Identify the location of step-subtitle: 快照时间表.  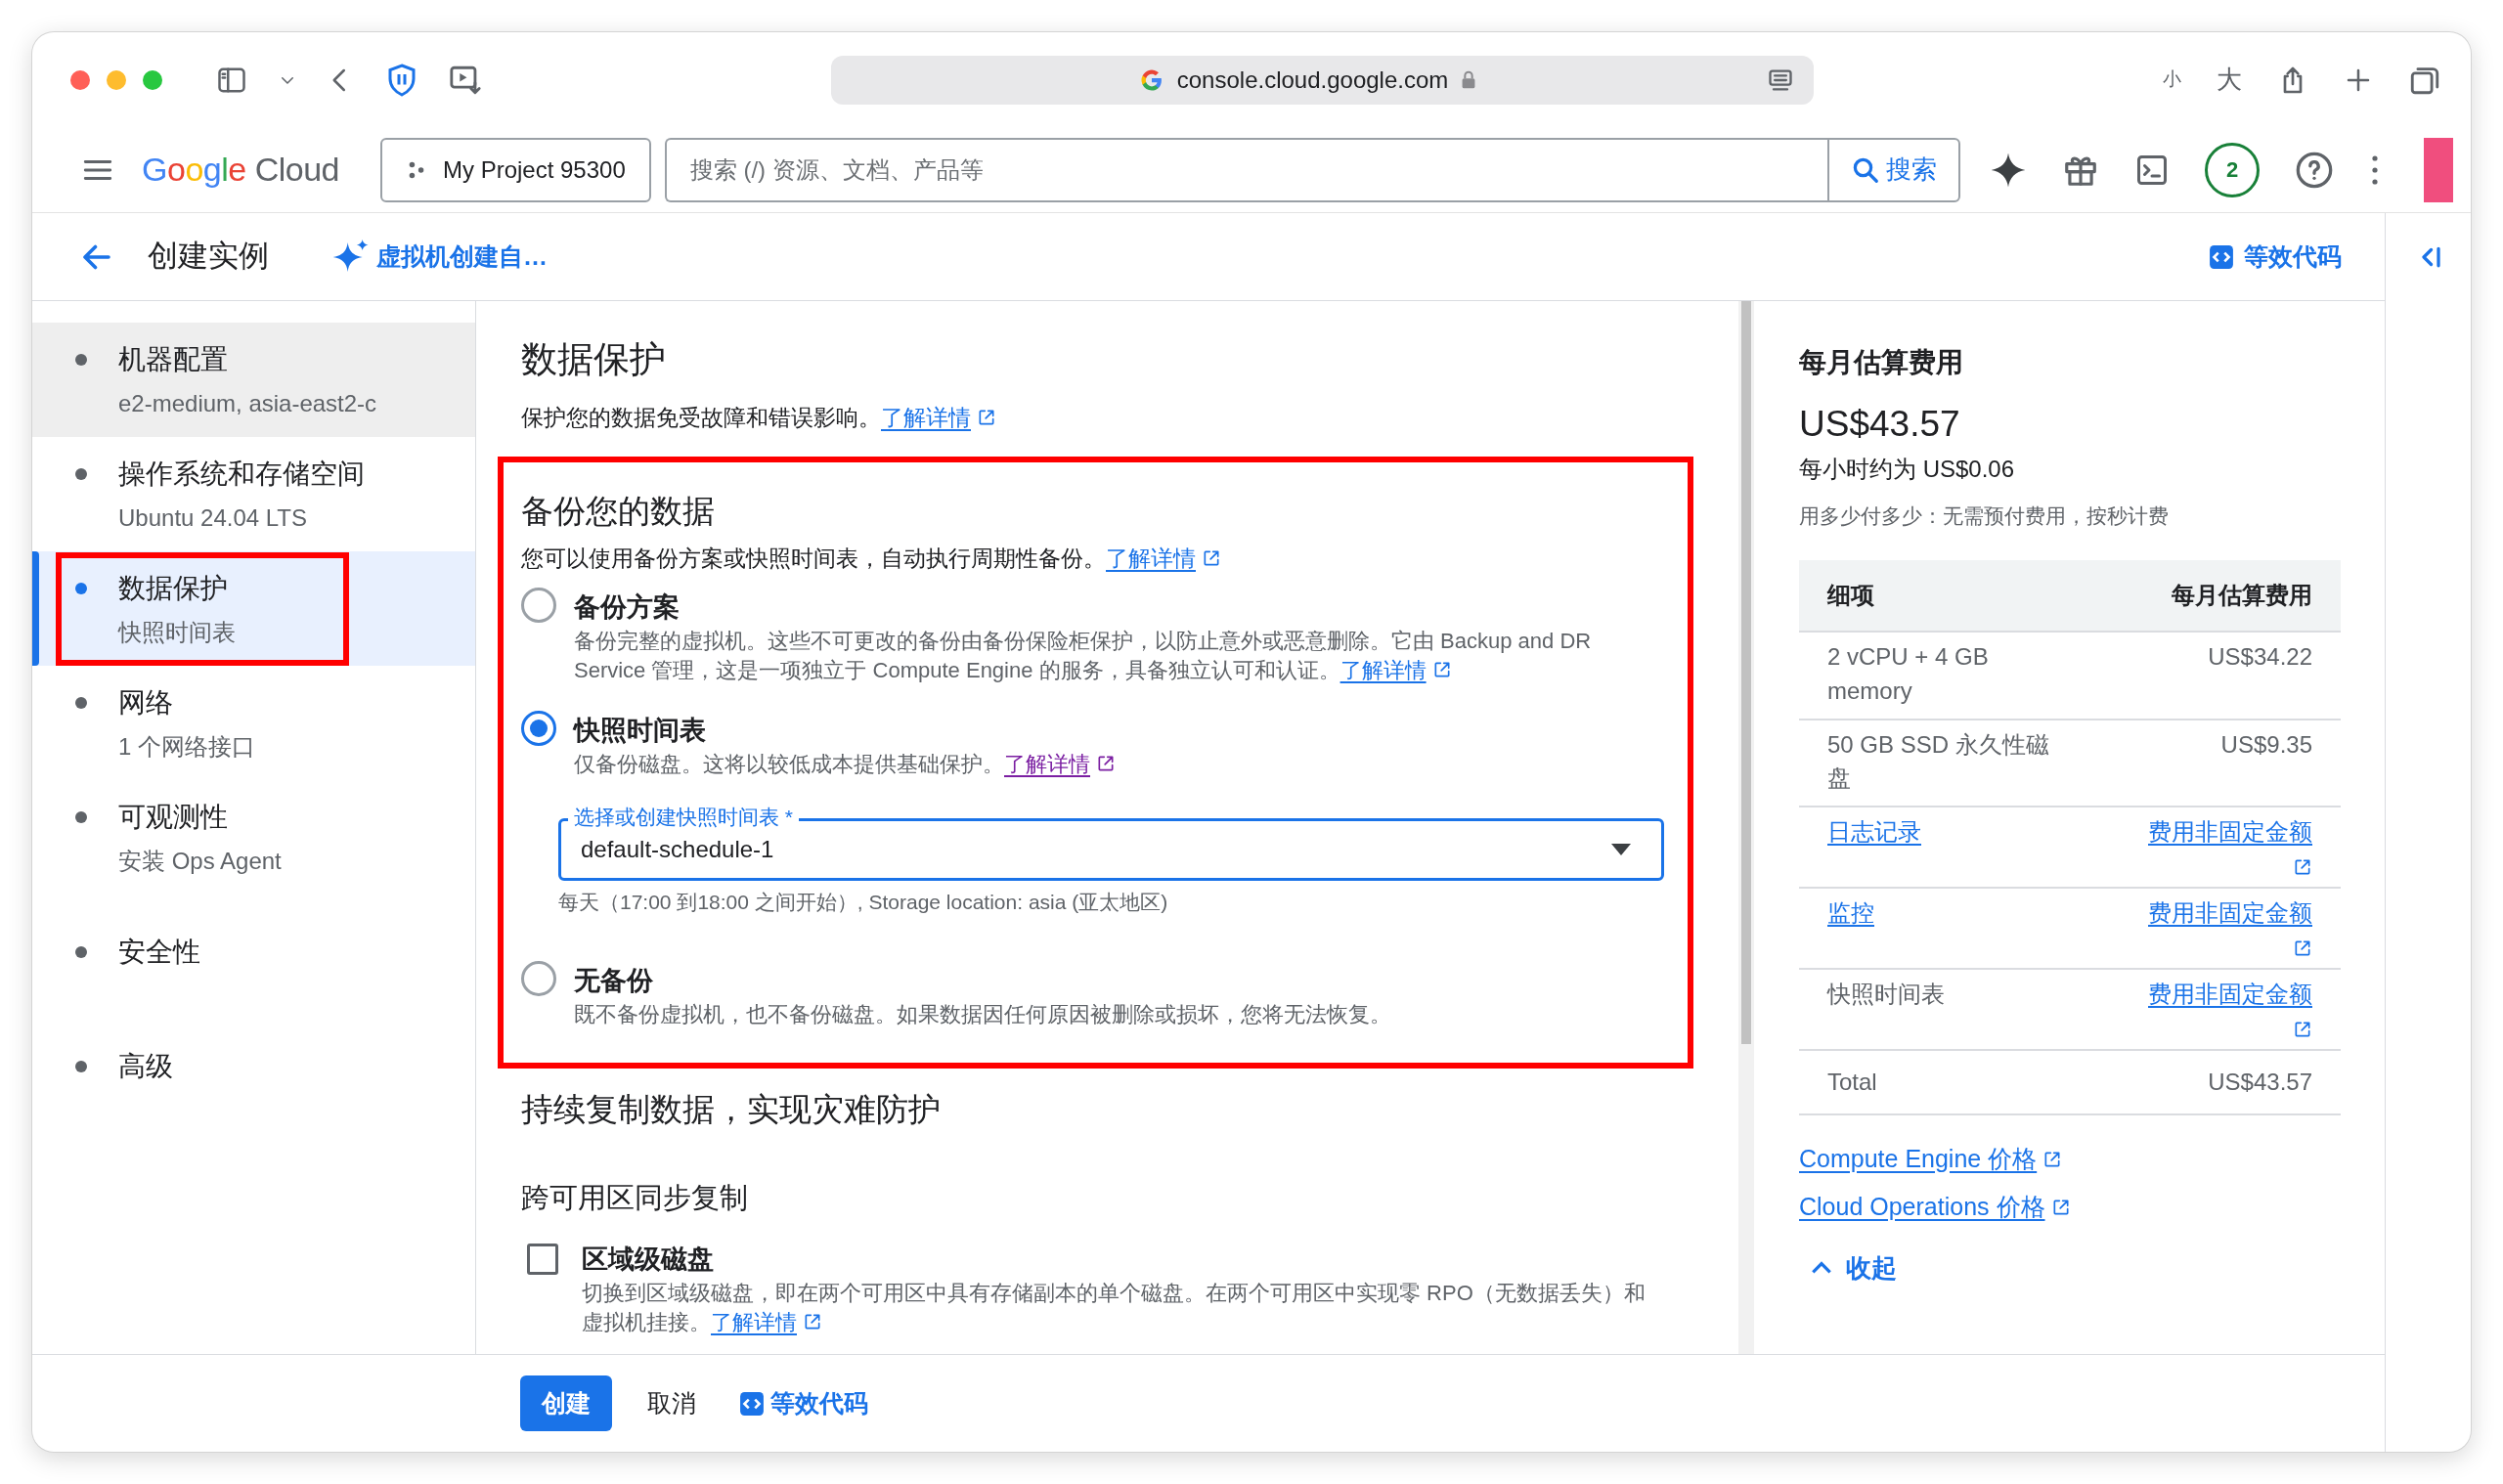
(177, 632).